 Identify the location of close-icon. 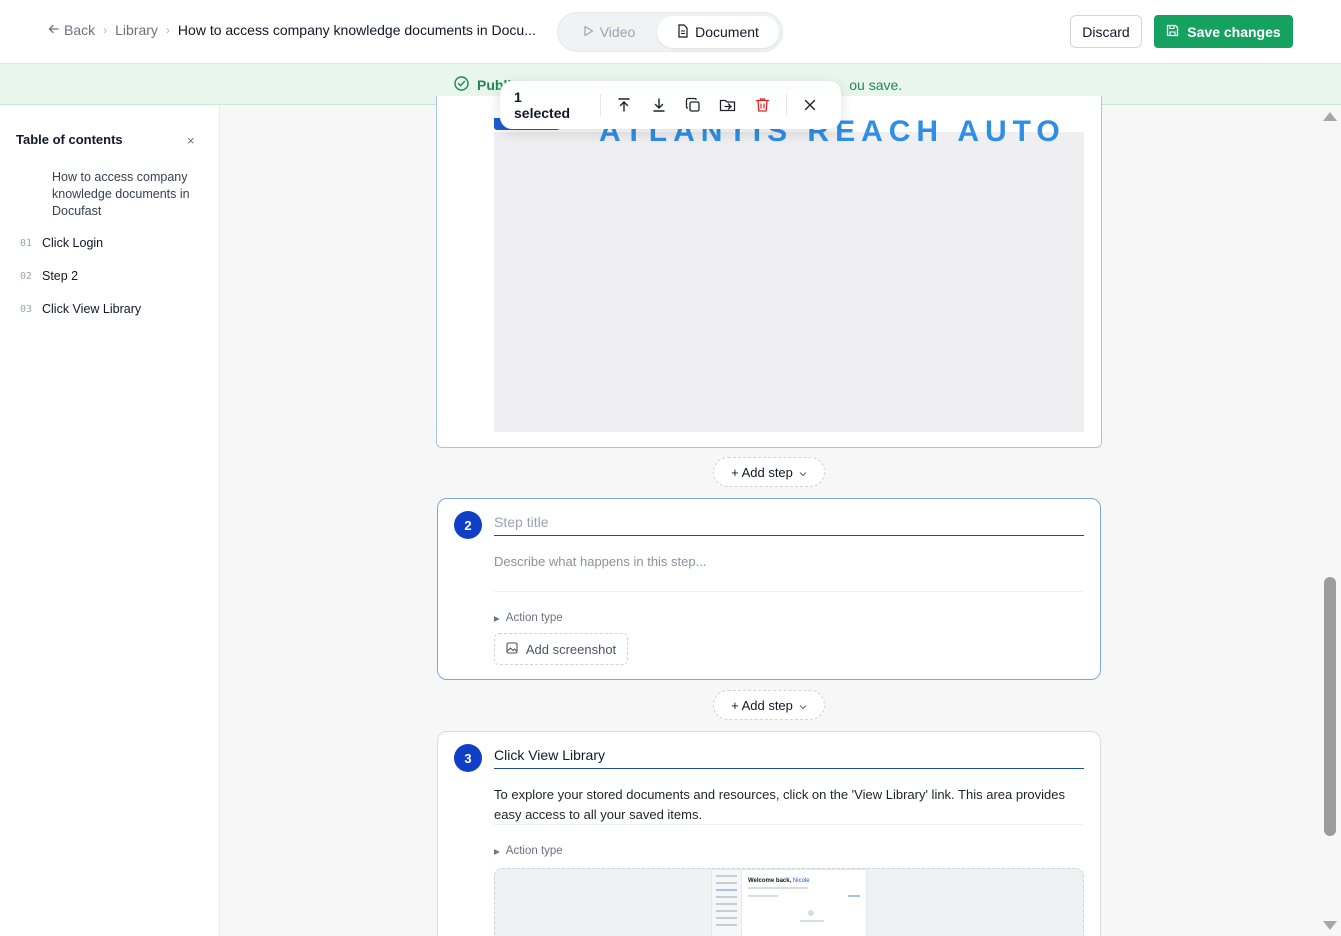
(810, 105).